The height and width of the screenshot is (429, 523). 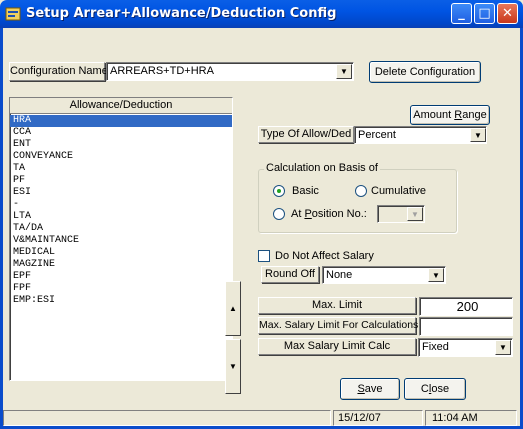 I want to click on list-item: CCA, so click(x=121, y=133).